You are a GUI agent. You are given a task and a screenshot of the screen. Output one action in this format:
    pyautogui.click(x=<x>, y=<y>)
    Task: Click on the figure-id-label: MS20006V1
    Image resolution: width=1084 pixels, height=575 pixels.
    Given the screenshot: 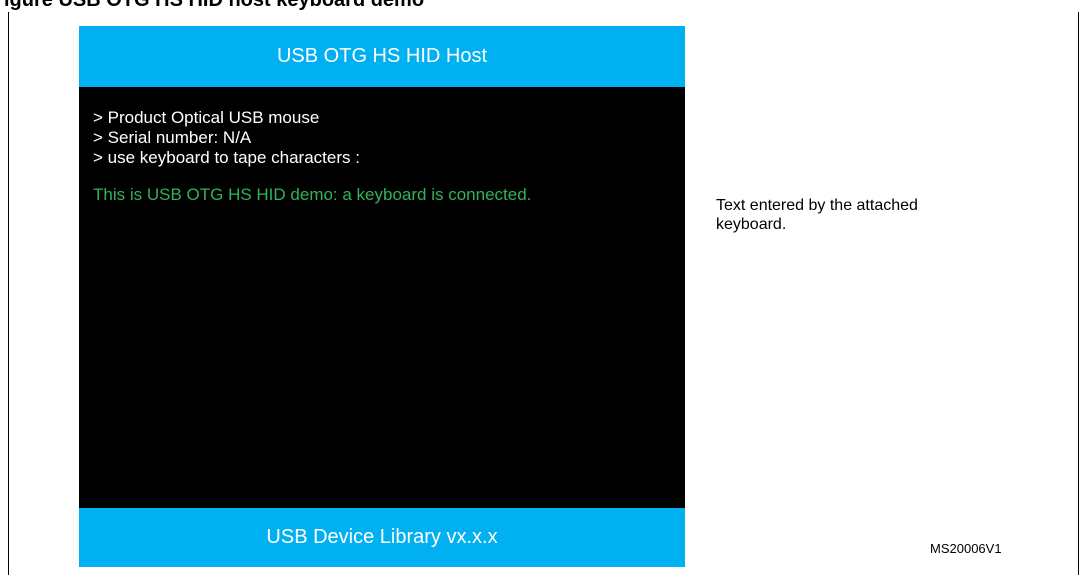 What is the action you would take?
    pyautogui.click(x=966, y=548)
    